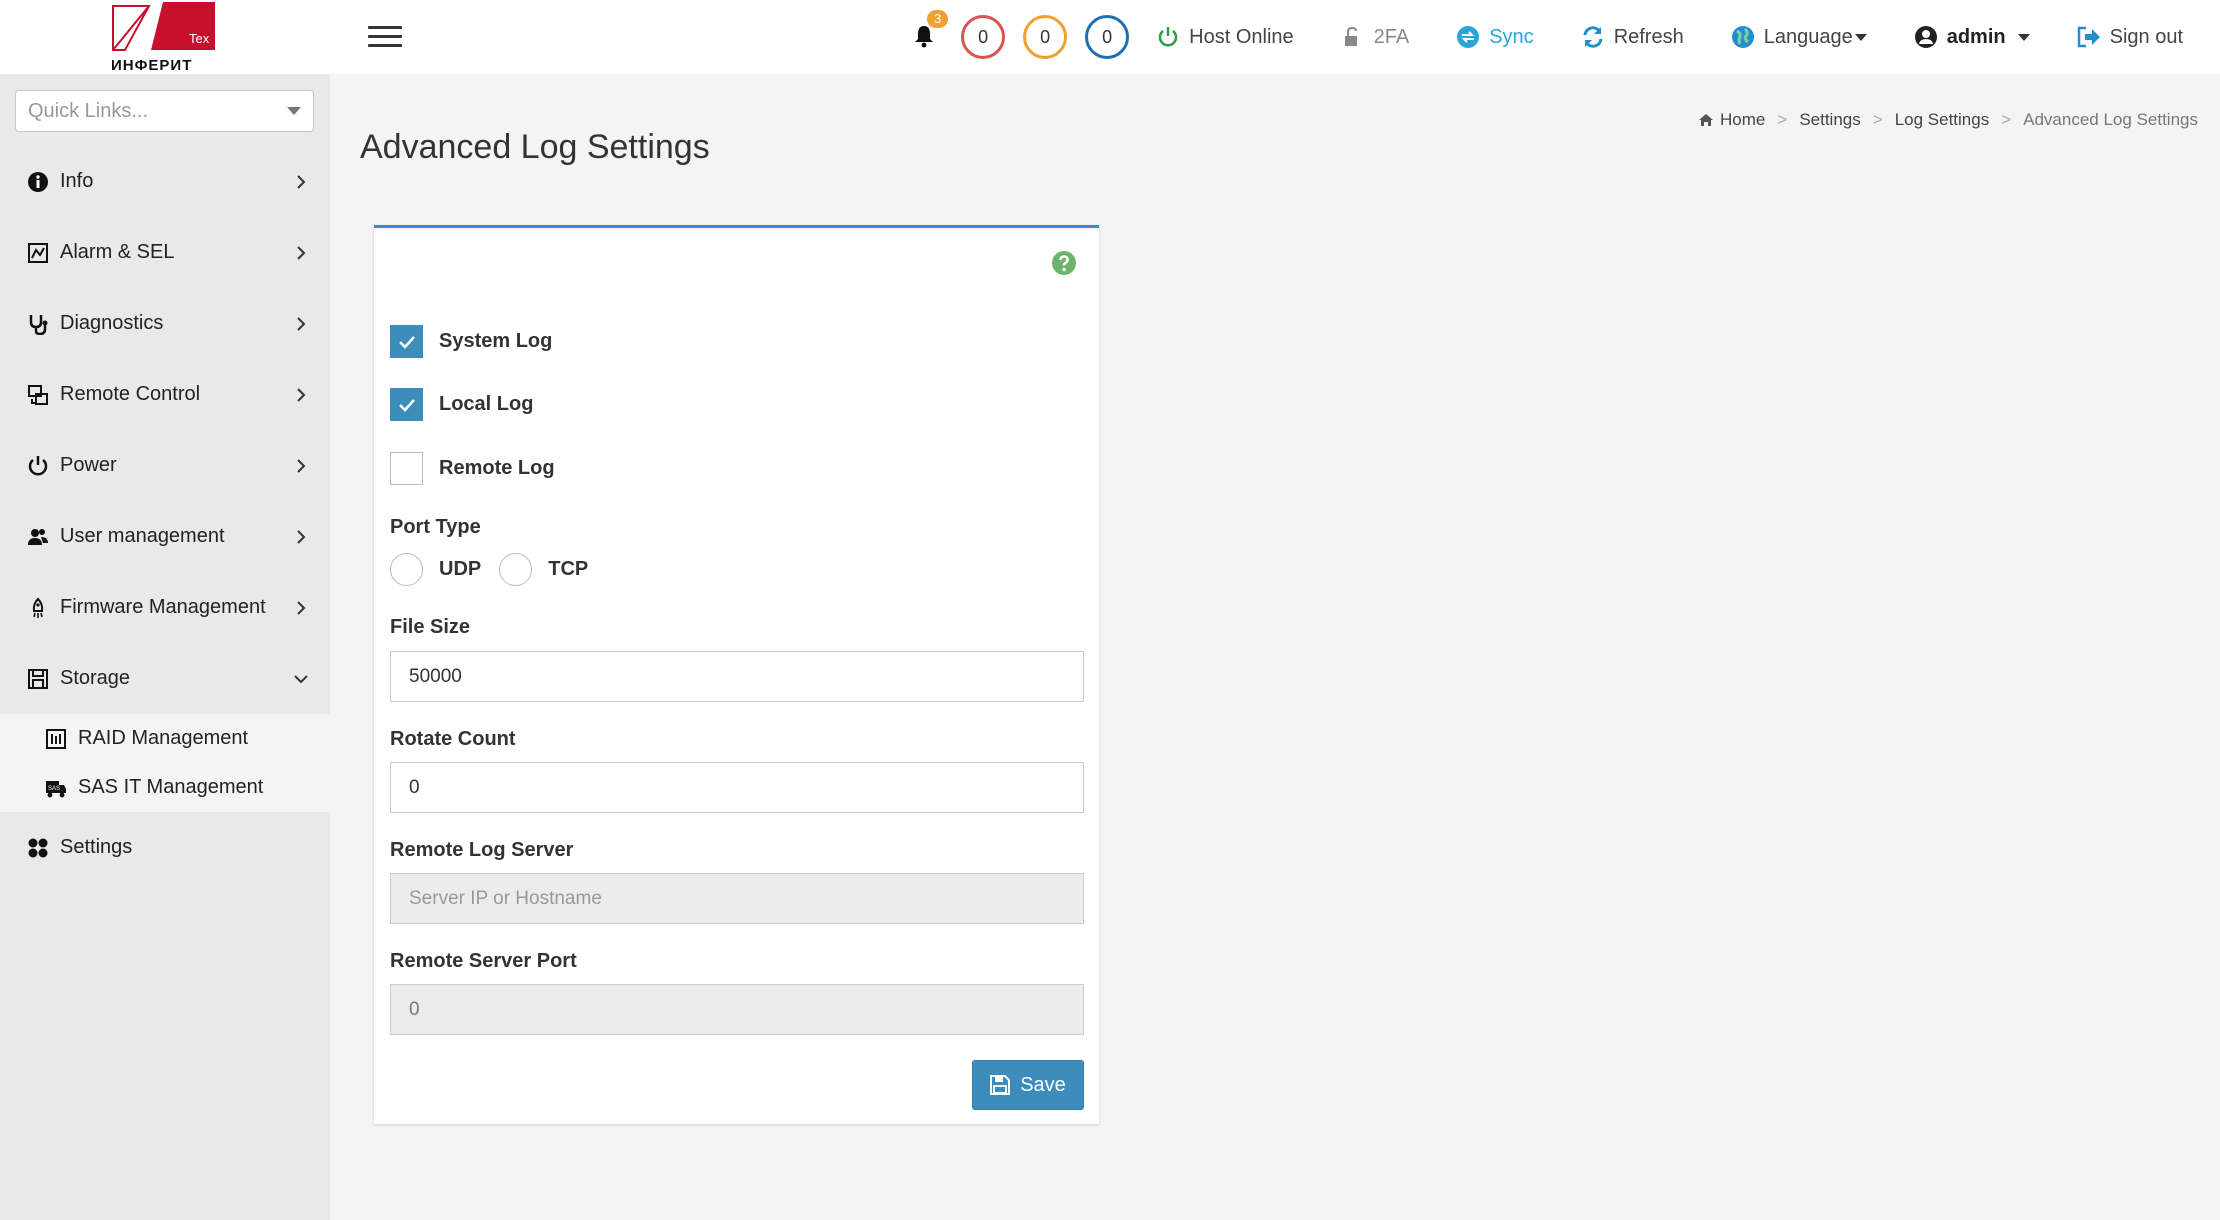 Image resolution: width=2220 pixels, height=1220 pixels. Describe the element at coordinates (38, 466) in the screenshot. I see `power-icon` at that location.